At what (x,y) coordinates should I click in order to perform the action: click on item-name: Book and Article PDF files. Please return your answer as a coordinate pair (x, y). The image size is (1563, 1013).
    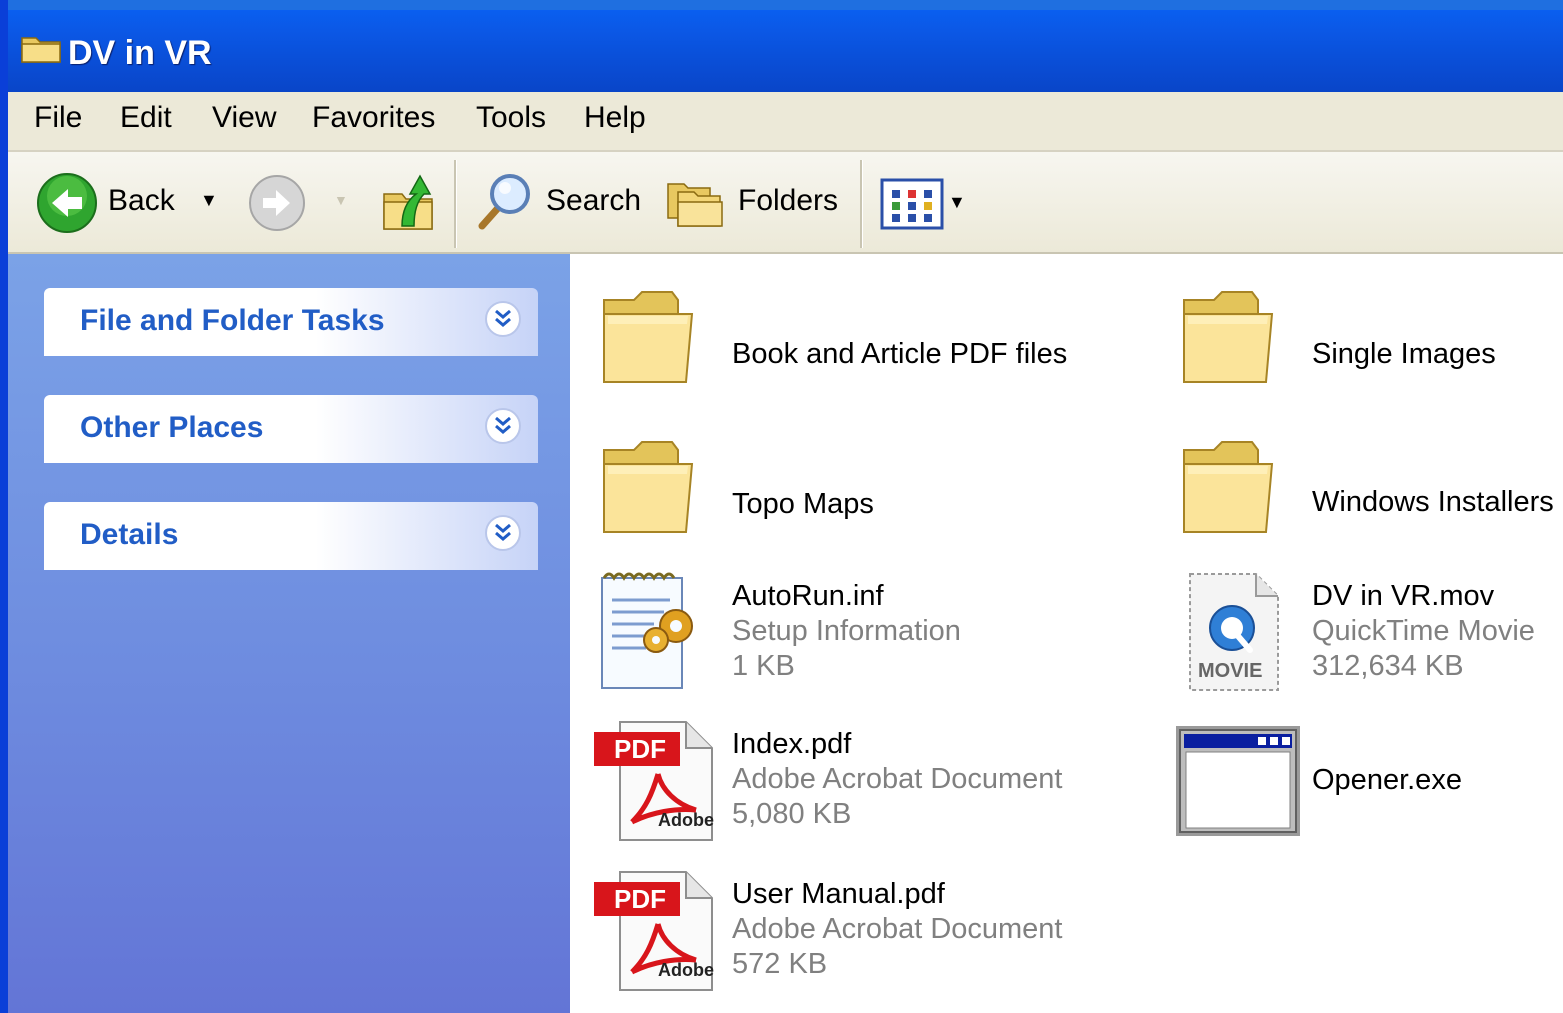
    Looking at the image, I should click on (900, 354).